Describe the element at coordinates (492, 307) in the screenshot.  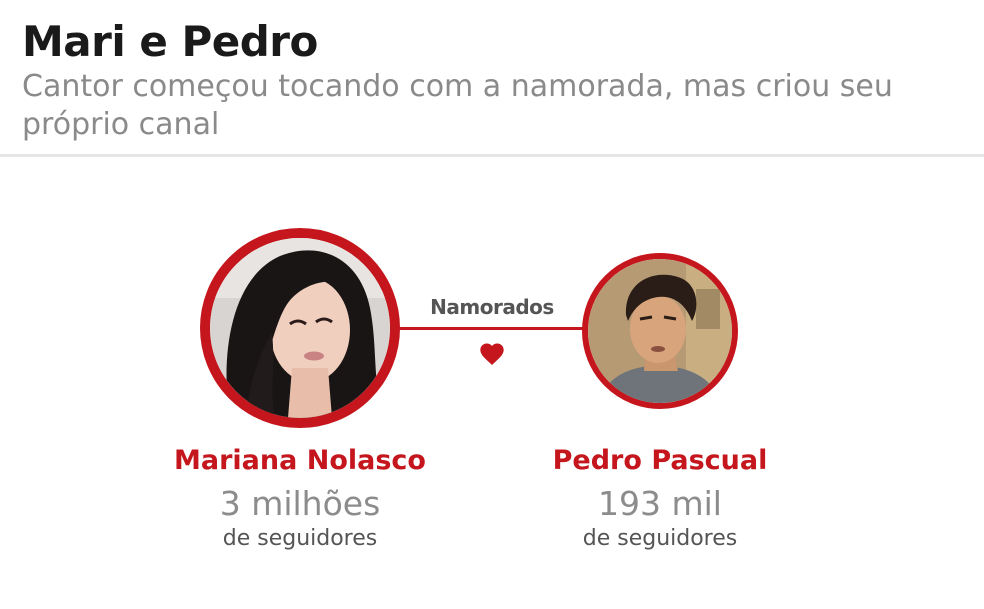
I see `relationship-label: Namorados` at that location.